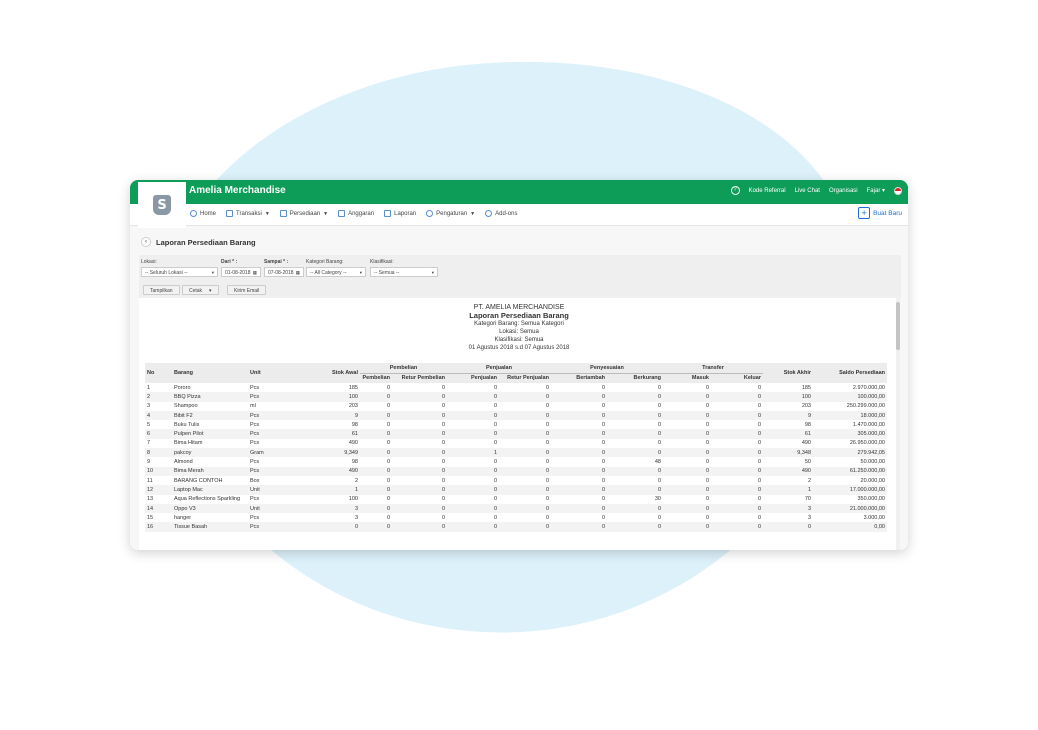  What do you see at coordinates (387, 272) in the screenshot?
I see `klasifikasi-value: -- Semua --` at bounding box center [387, 272].